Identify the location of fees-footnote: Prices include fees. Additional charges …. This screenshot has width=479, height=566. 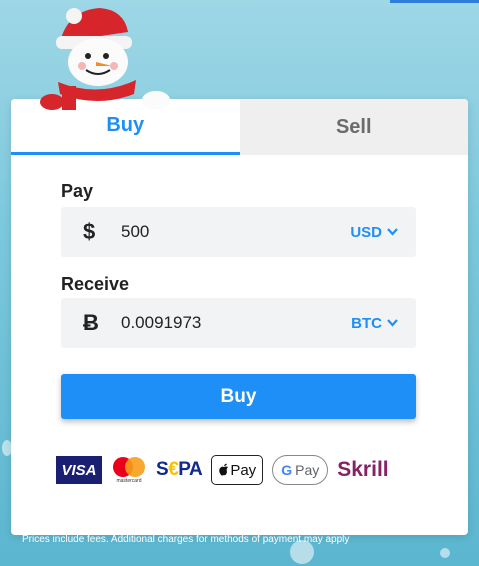
(186, 539).